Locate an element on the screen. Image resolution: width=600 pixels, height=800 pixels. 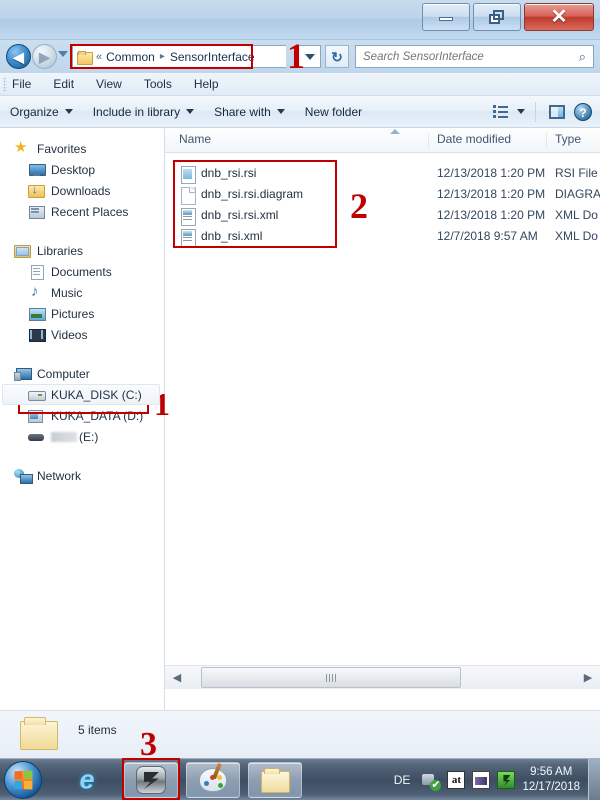
search-input is located at coordinates (467, 56).